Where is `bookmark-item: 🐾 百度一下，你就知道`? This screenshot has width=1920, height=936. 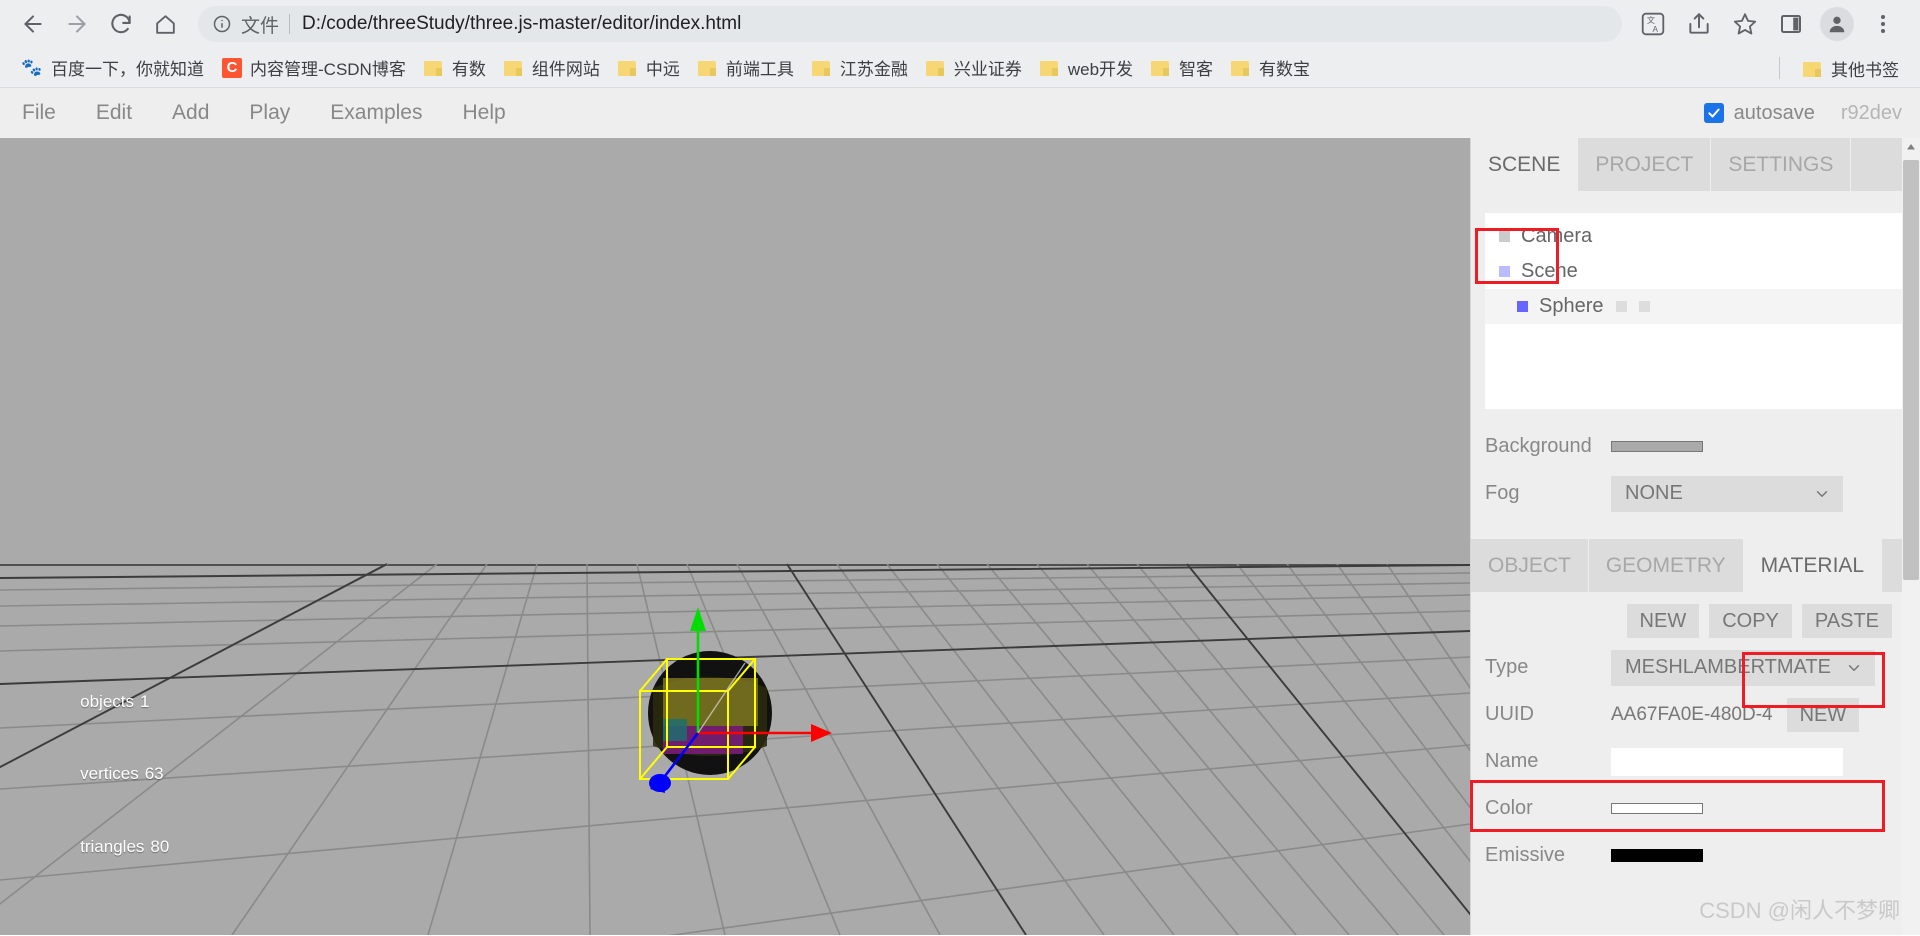 bookmark-item: 🐾 百度一下，你就知道 is located at coordinates (112, 67).